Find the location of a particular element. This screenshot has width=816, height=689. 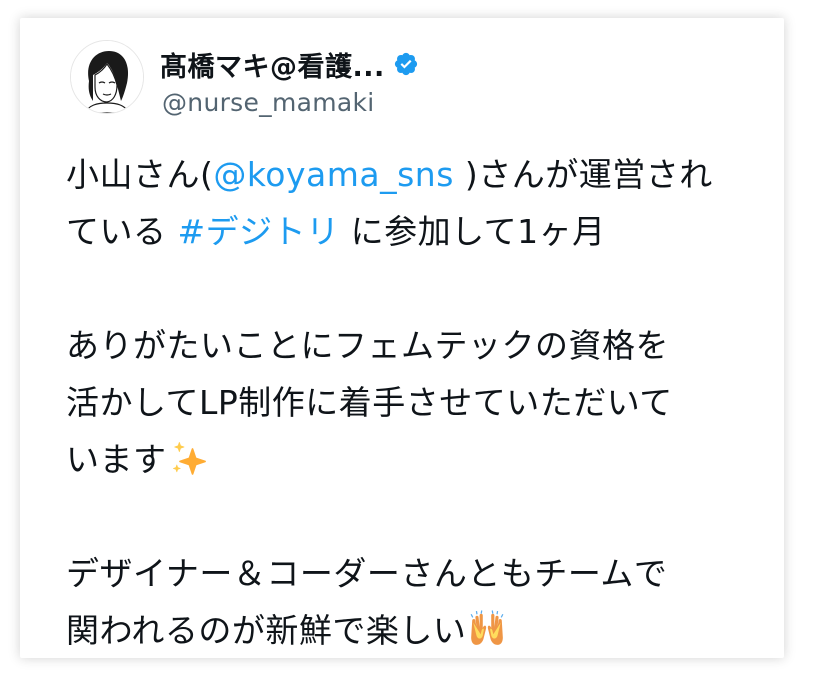

text-segment: 活かしてLP制作に着手させていただいて is located at coordinates (369, 402).